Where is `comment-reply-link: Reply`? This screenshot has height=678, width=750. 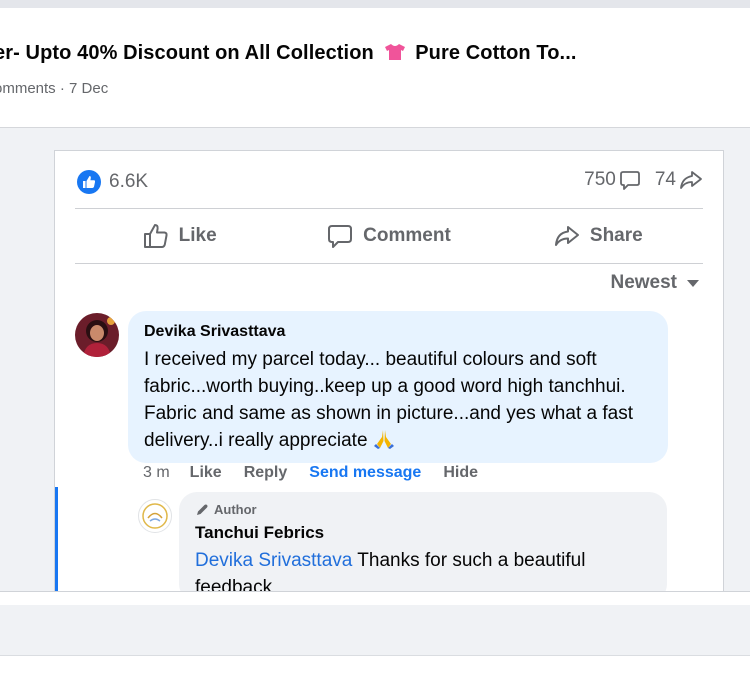
comment-reply-link: Reply is located at coordinates (266, 473).